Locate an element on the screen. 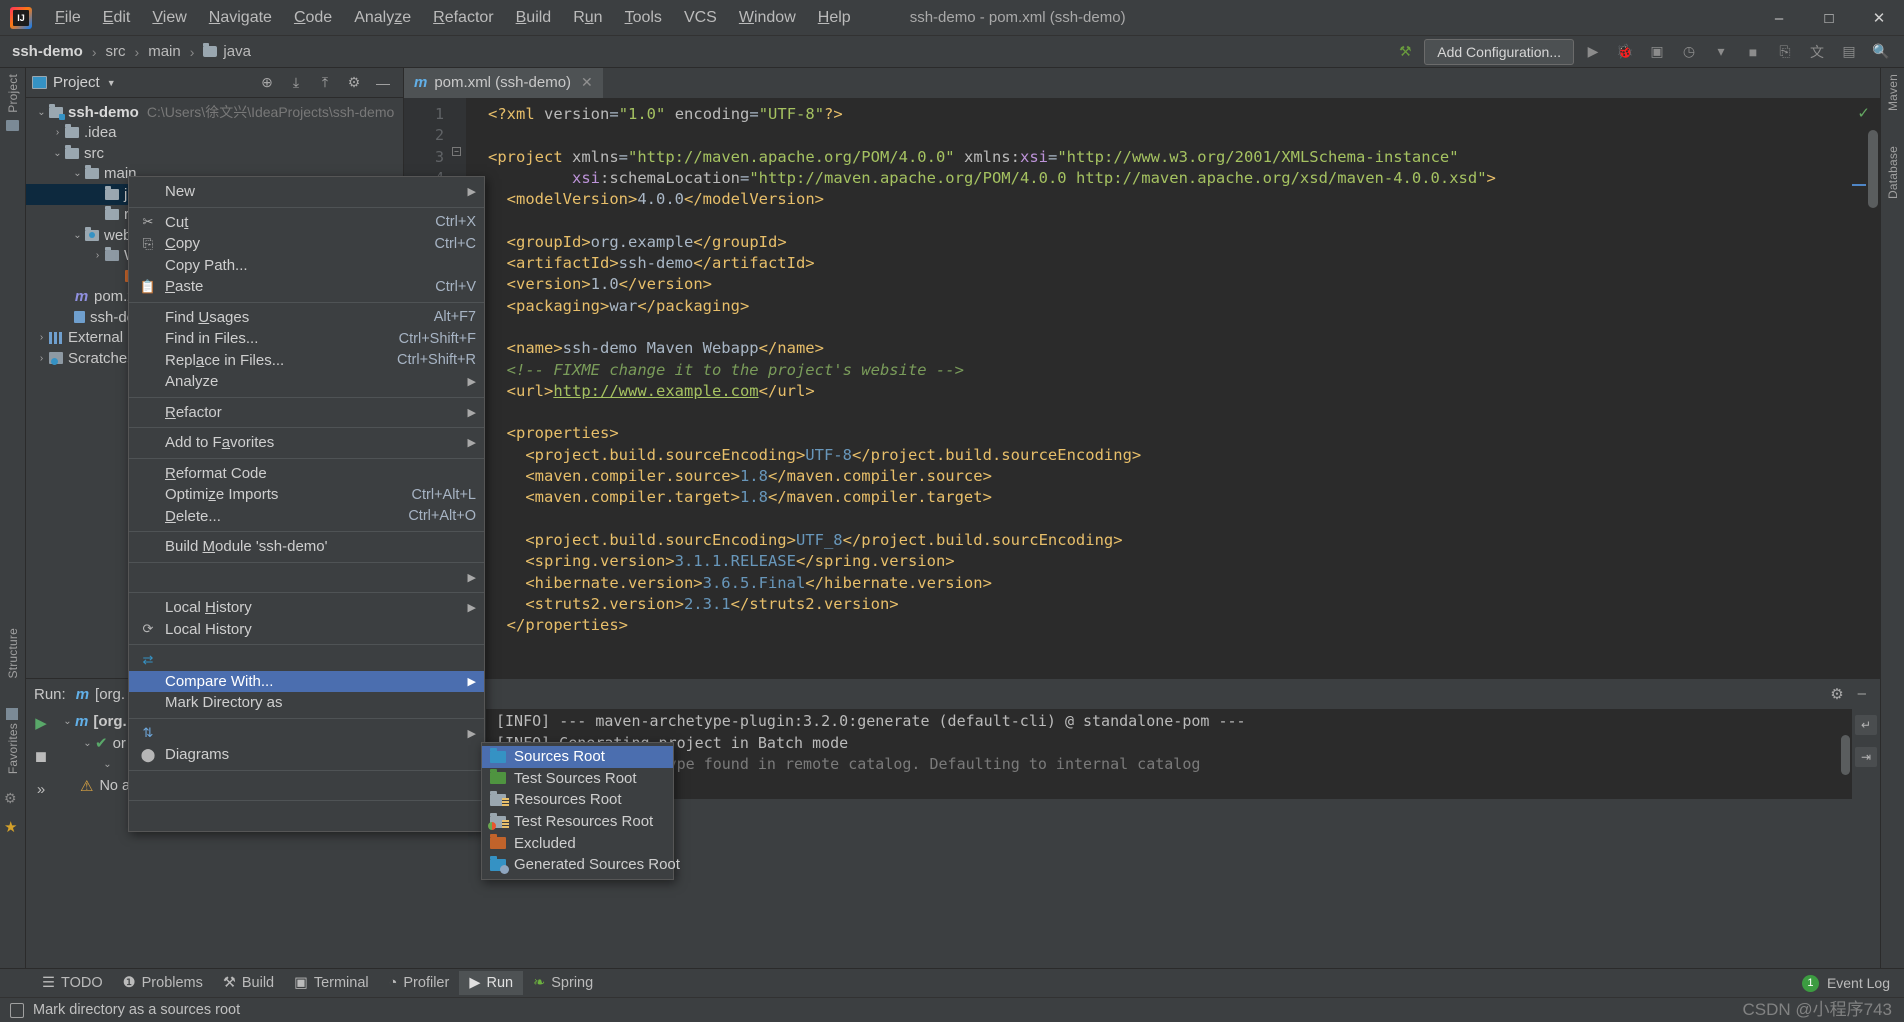 This screenshot has width=1904, height=1022. bottom-tab-todo: ☰ TODO is located at coordinates (72, 983).